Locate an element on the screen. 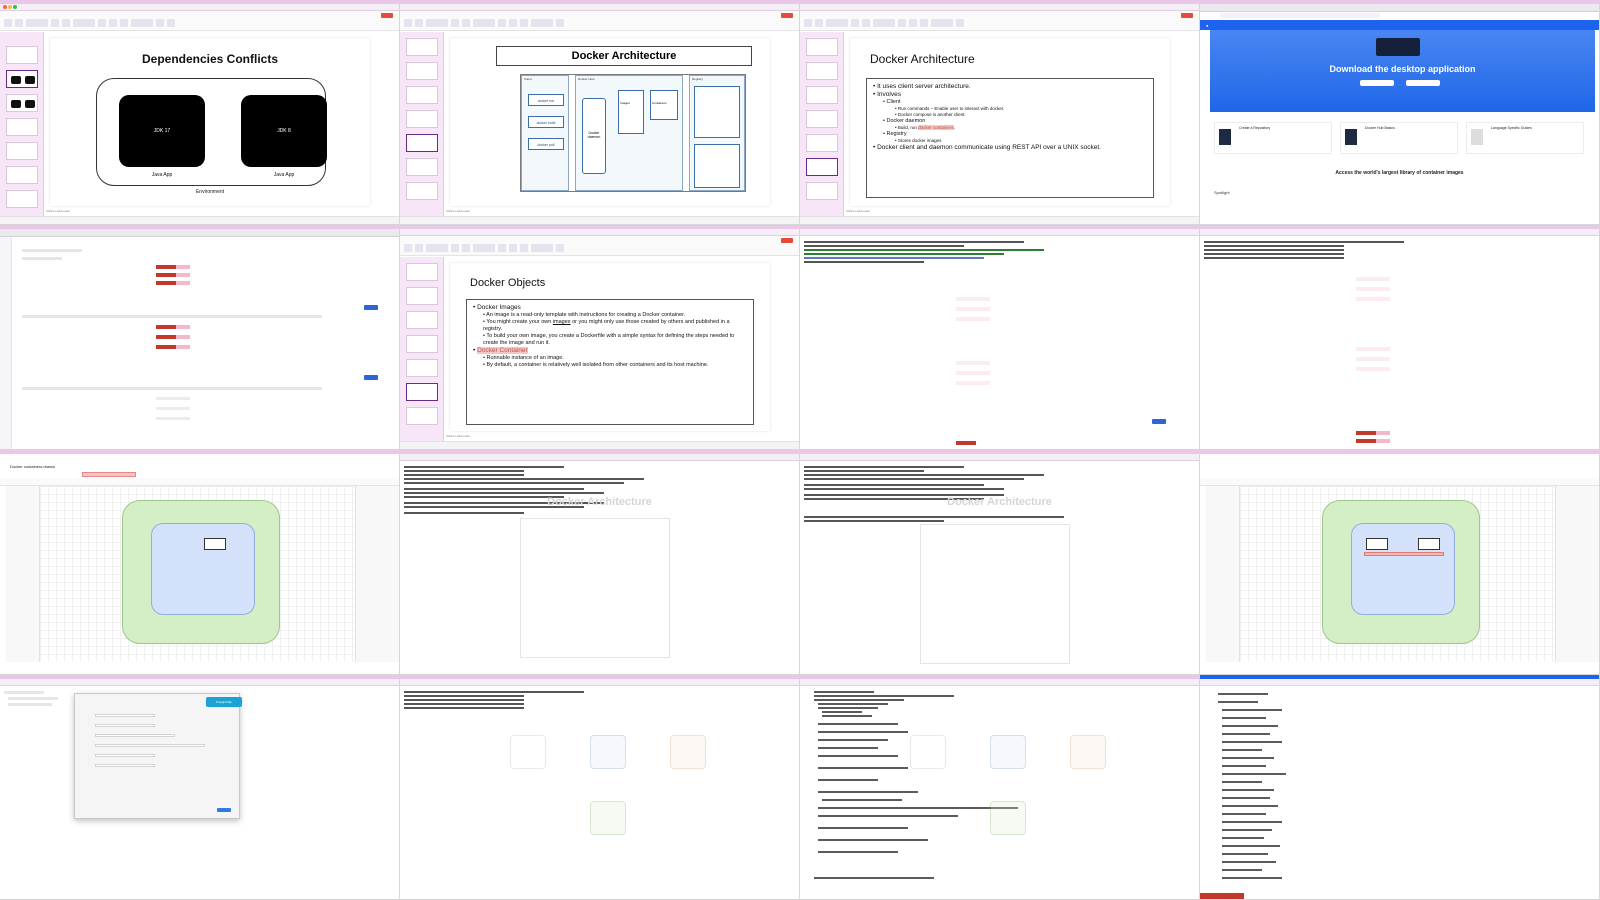 The width and height of the screenshot is (1600, 900). url-field is located at coordinates (135, 735).